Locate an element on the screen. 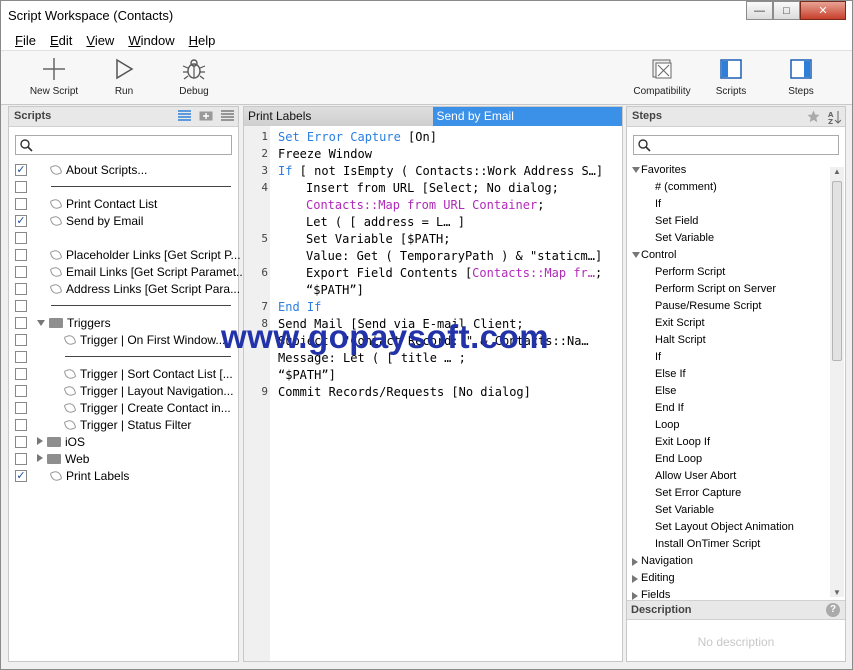 The image size is (853, 670). script-row: Web is located at coordinates (123, 458).